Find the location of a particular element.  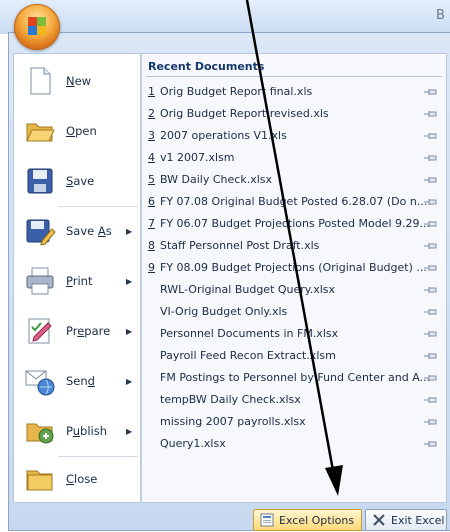

recent-document-item: missing 2007 payrolls.xlsx is located at coordinates (294, 422).